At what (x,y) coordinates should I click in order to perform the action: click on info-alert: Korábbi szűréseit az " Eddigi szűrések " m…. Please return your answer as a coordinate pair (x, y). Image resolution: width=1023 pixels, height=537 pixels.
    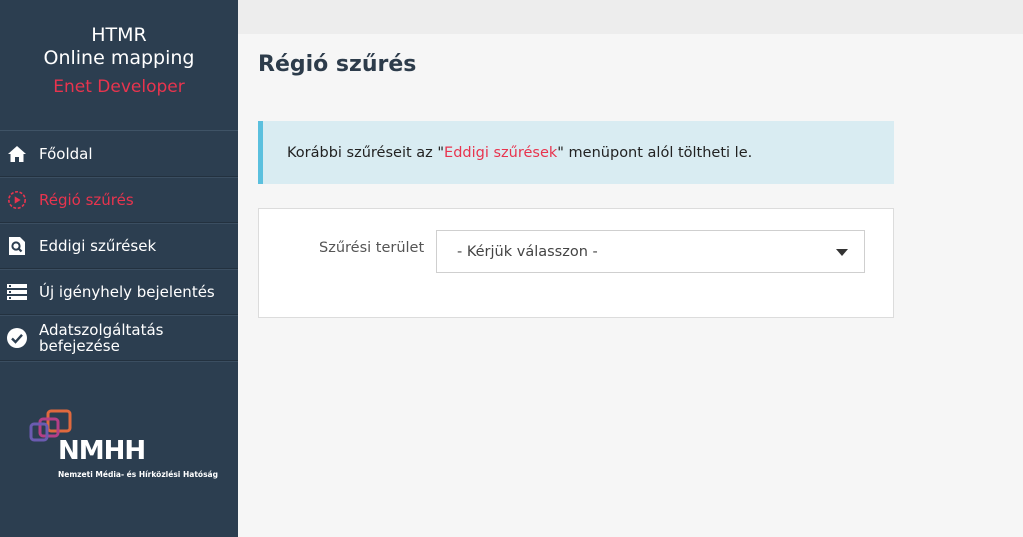
    Looking at the image, I should click on (576, 152).